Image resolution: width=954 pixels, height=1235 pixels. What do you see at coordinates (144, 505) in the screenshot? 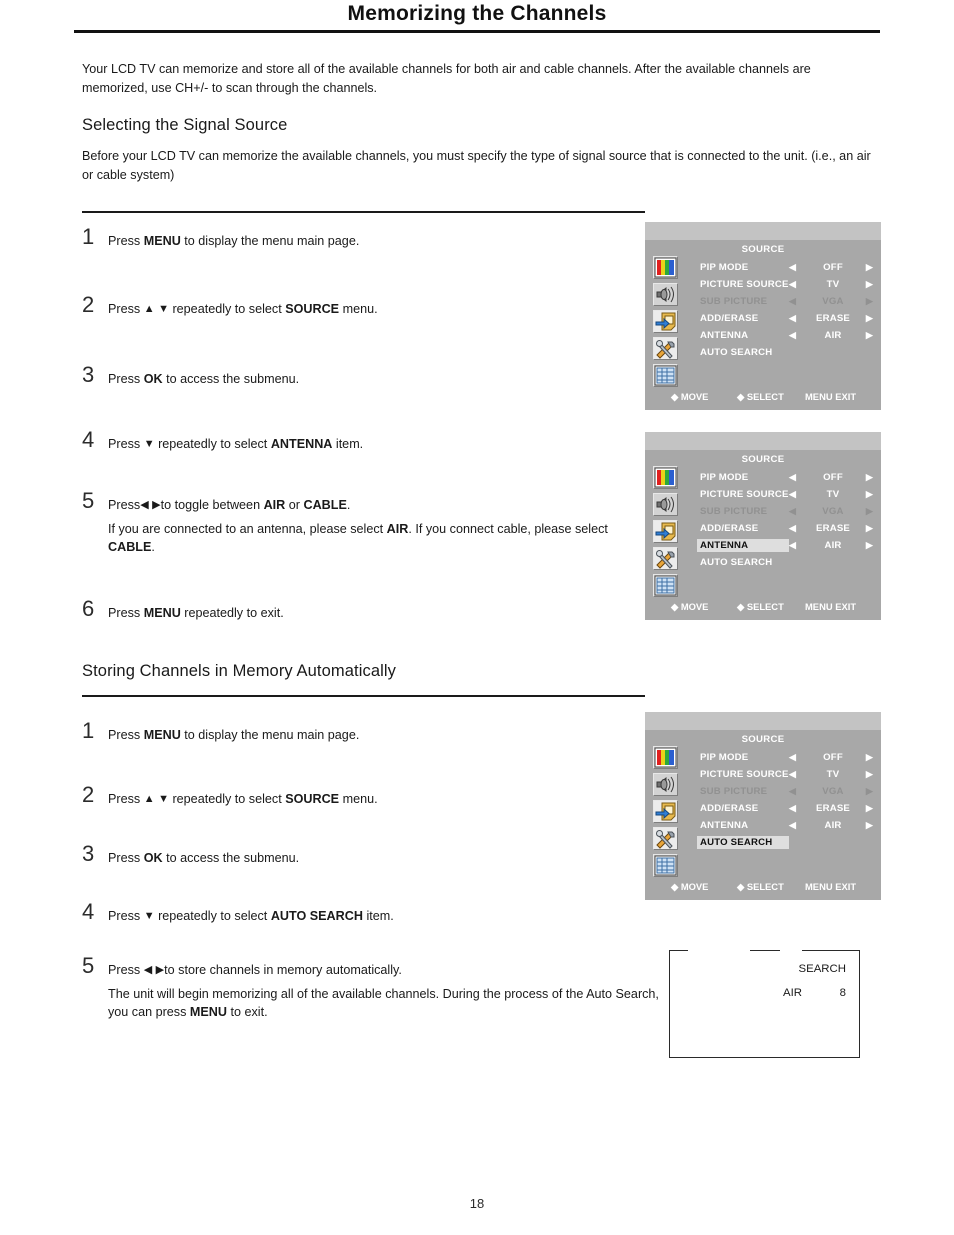
I see `arrow-left-icon: ◀` at bounding box center [144, 505].